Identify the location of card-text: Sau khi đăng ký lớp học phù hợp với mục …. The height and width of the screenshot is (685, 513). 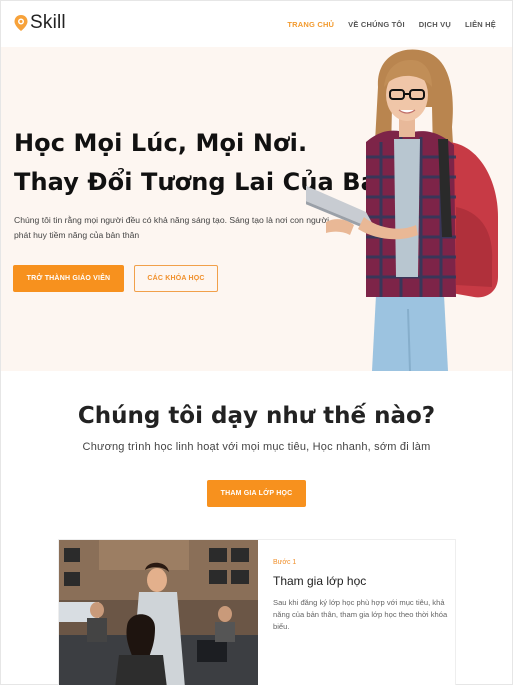
(360, 614).